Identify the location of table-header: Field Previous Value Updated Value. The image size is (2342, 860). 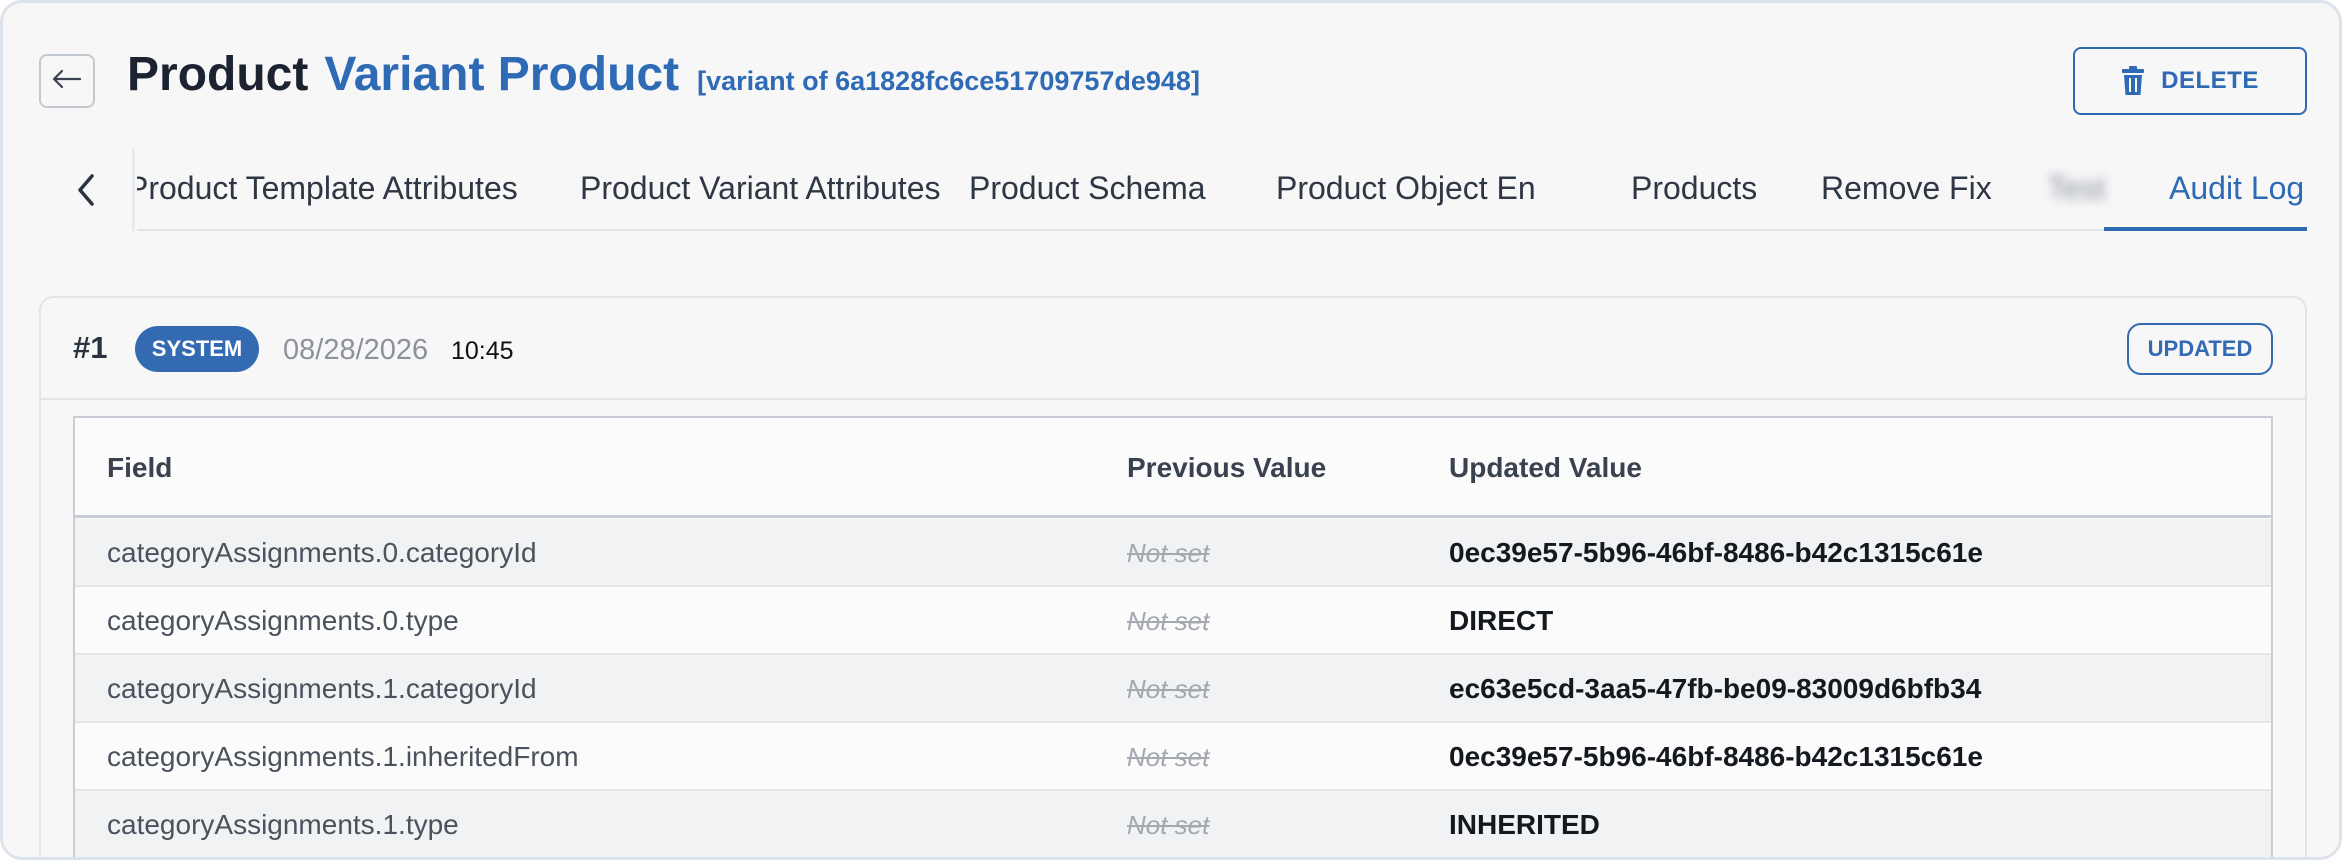
(1173, 468).